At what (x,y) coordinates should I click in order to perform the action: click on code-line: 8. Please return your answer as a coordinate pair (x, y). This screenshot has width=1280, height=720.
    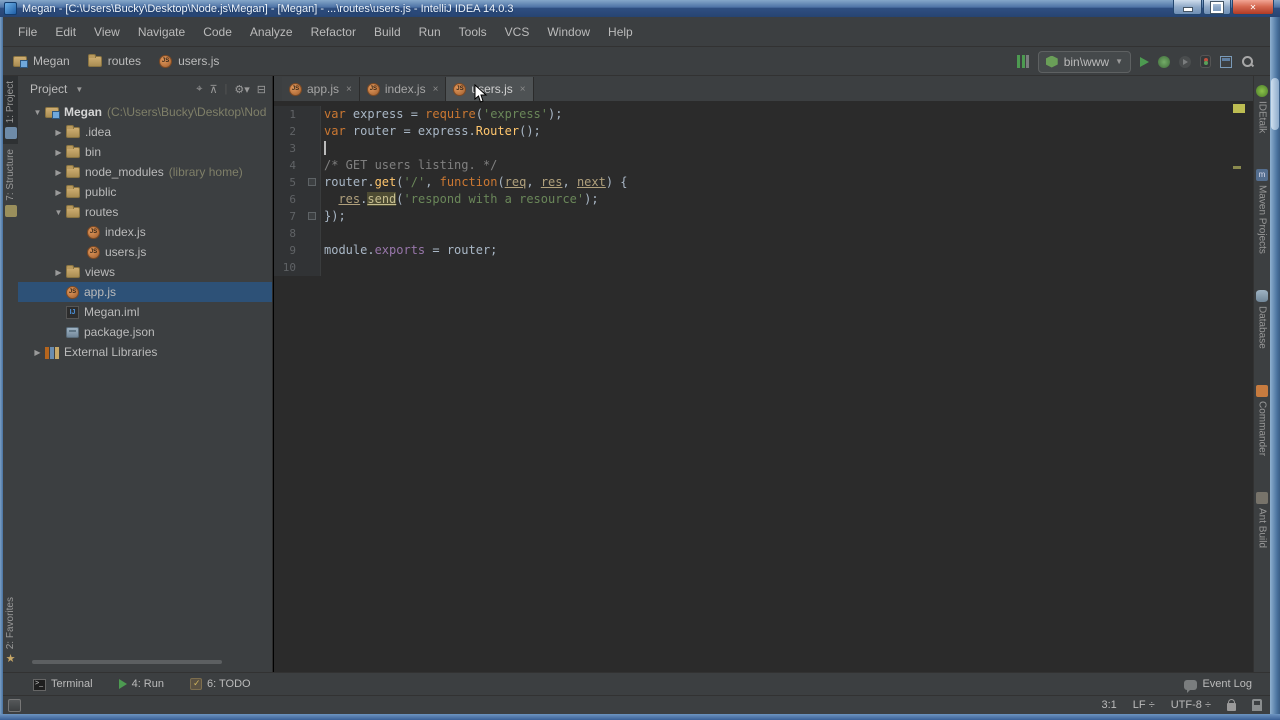
    Looking at the image, I should click on (764, 233).